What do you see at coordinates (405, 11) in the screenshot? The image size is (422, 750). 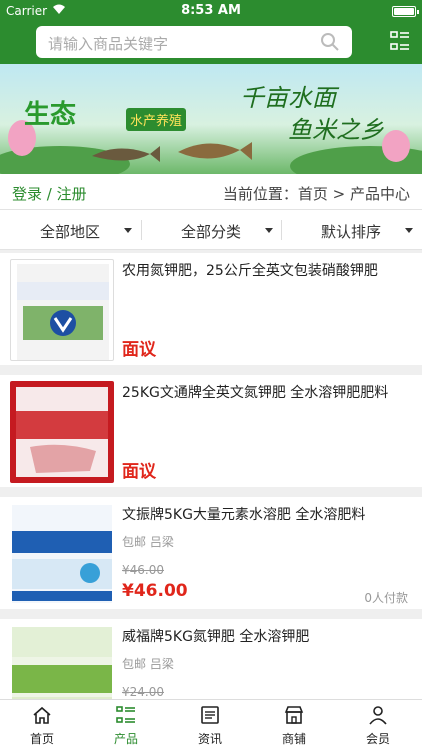 I see `battery-icon` at bounding box center [405, 11].